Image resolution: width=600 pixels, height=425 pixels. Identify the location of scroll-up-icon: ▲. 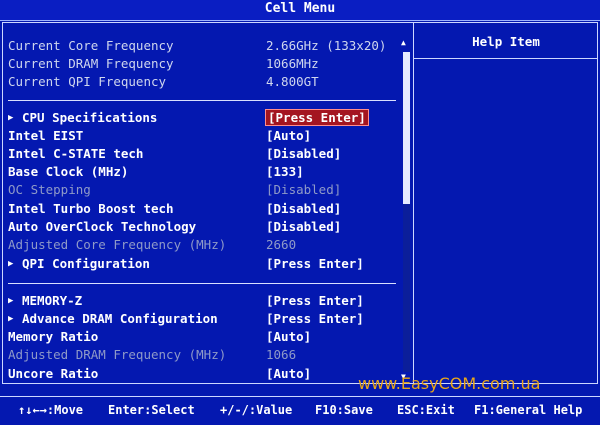
(403, 42).